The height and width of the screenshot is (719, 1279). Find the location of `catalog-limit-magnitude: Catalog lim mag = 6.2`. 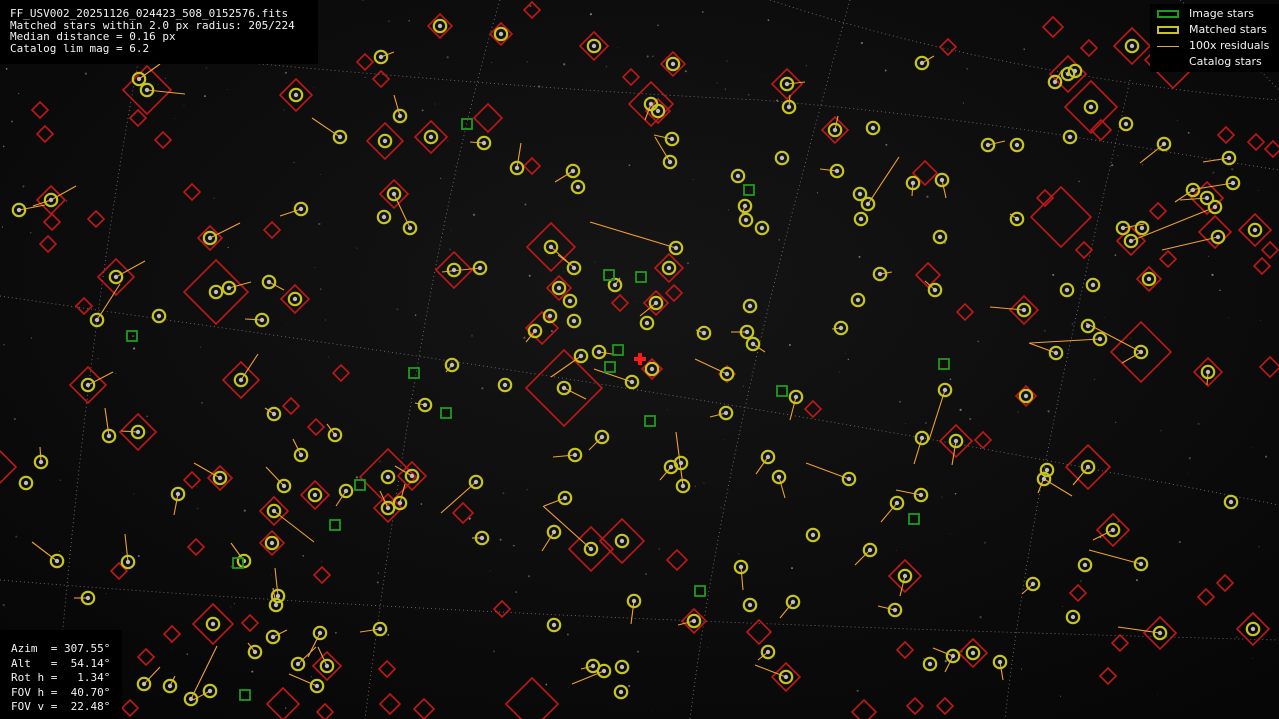

catalog-limit-magnitude: Catalog lim mag = 6.2 is located at coordinates (80, 48).